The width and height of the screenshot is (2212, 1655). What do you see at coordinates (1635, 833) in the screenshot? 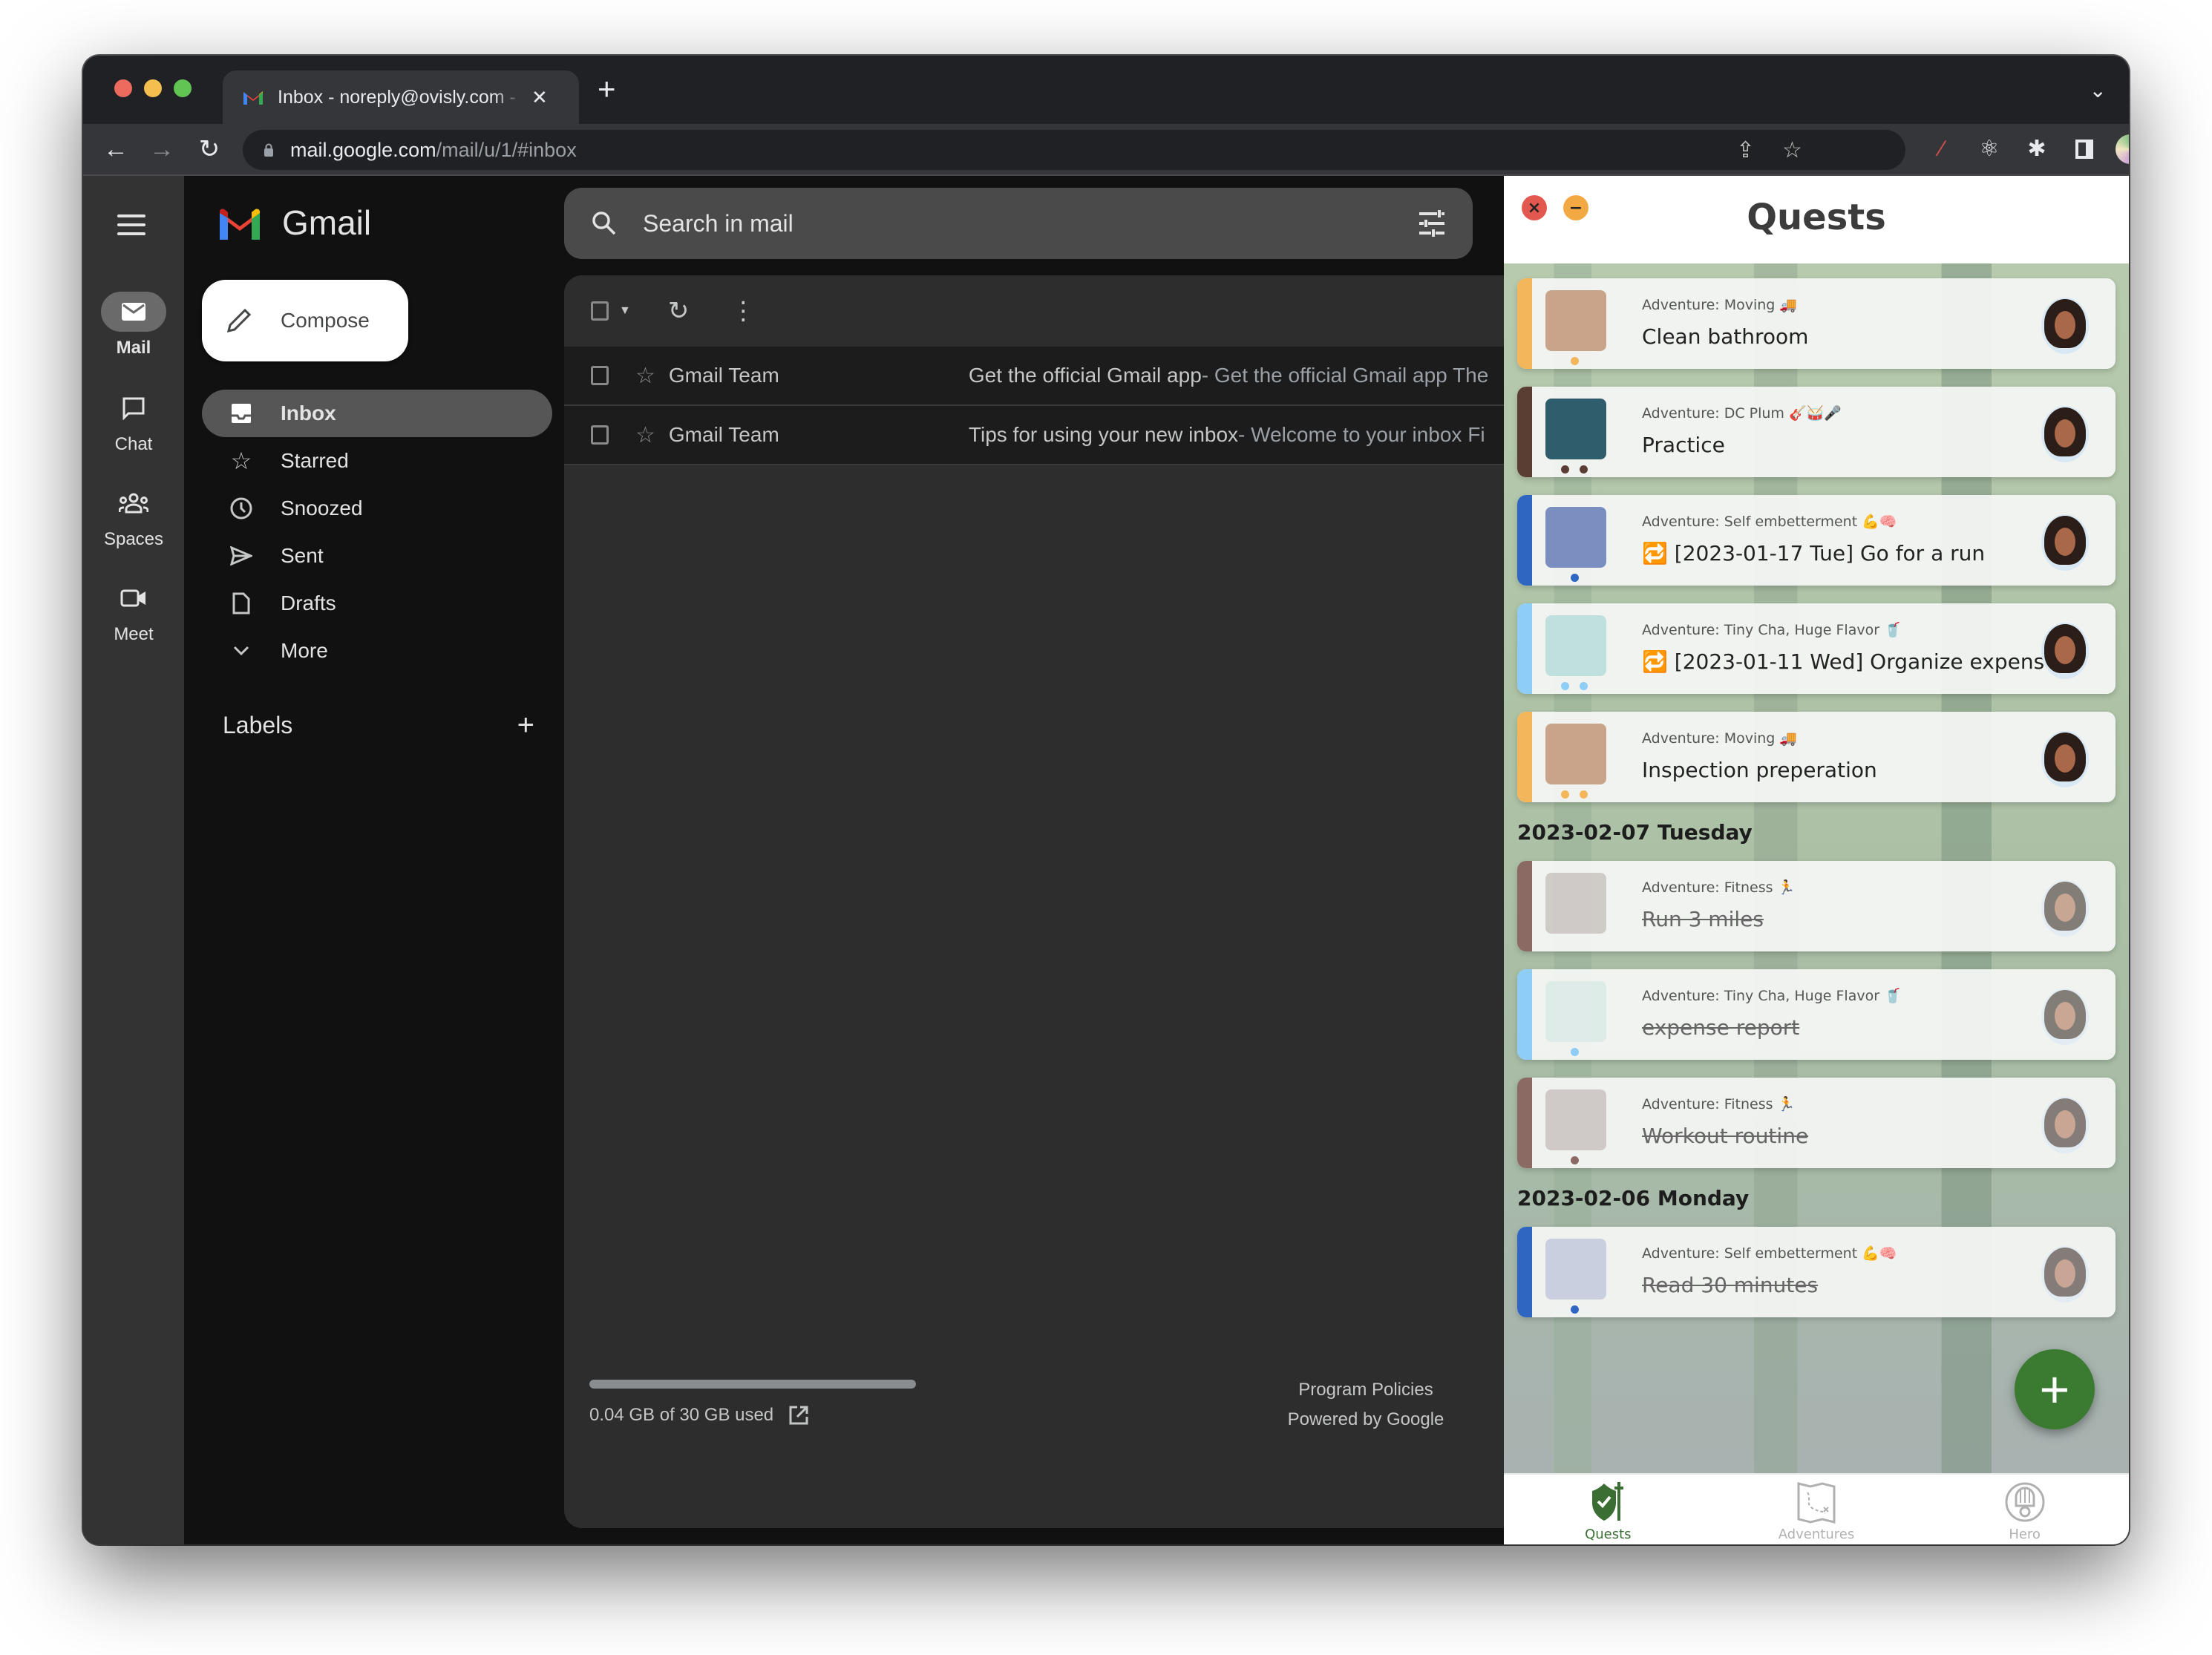
I see `quest-date-heading: 2023-02-07 Tuesday` at bounding box center [1635, 833].